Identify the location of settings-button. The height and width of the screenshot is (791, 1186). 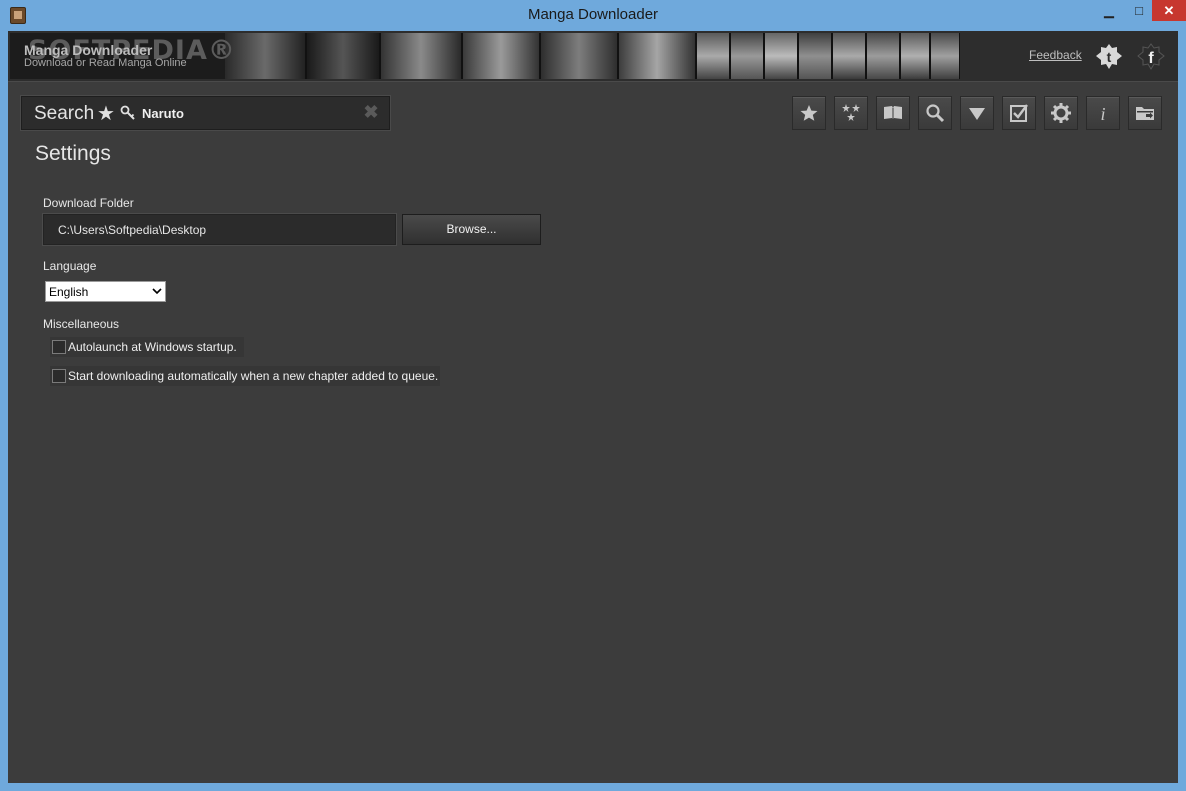
(1061, 113).